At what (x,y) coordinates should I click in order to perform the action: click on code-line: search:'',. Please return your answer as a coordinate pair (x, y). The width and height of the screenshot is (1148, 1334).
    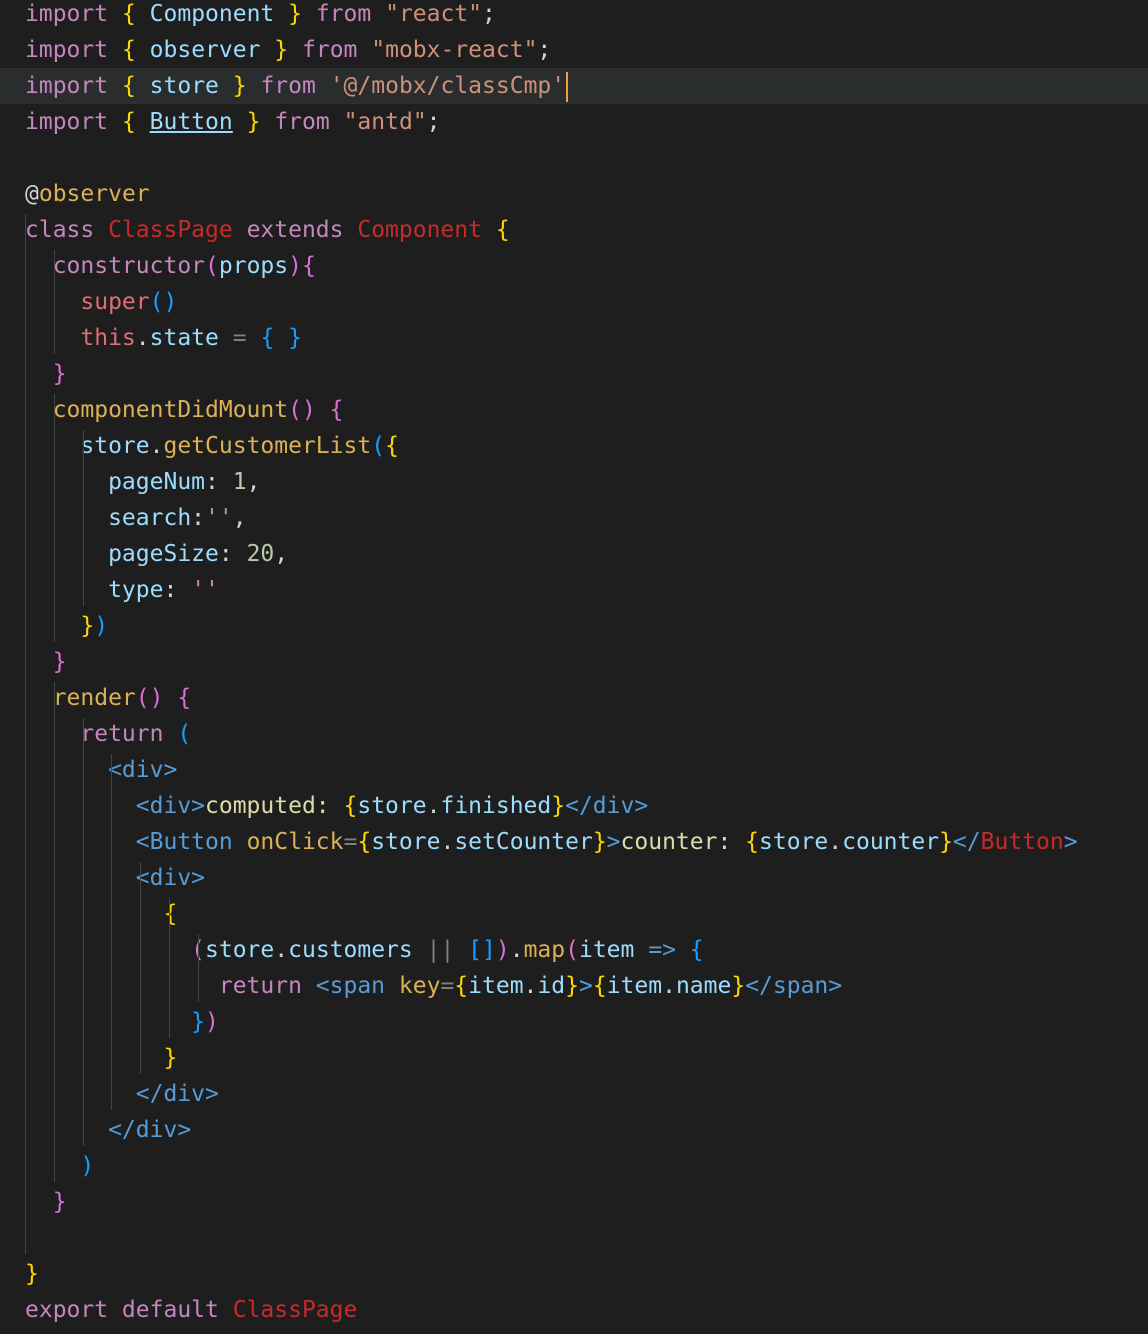
    Looking at the image, I should click on (574, 518).